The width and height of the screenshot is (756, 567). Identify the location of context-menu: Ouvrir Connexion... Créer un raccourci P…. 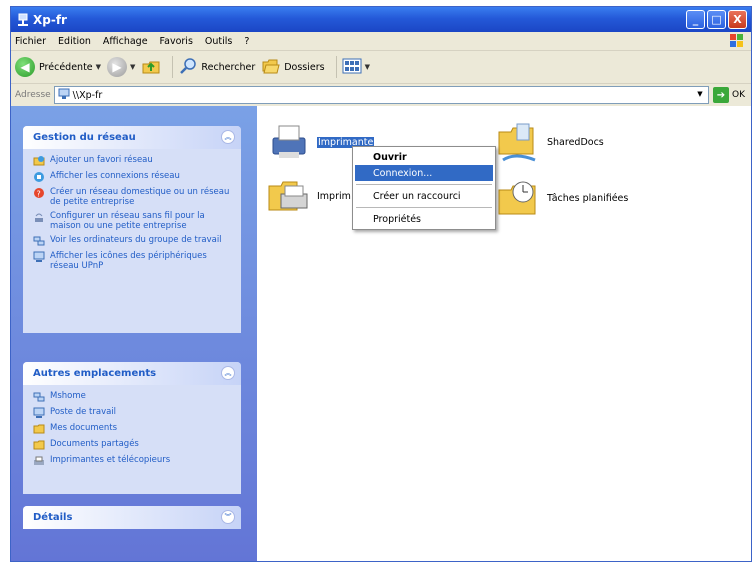
(424, 188).